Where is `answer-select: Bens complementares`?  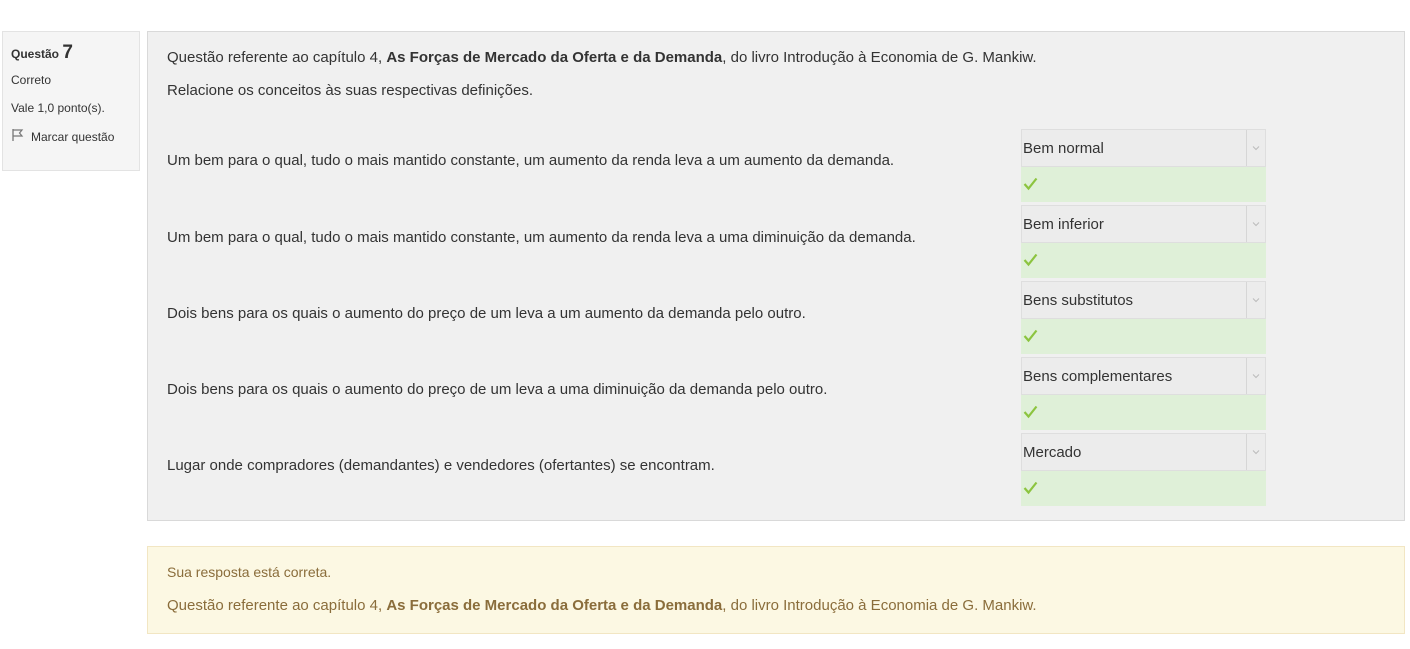 answer-select: Bens complementares is located at coordinates (1143, 376).